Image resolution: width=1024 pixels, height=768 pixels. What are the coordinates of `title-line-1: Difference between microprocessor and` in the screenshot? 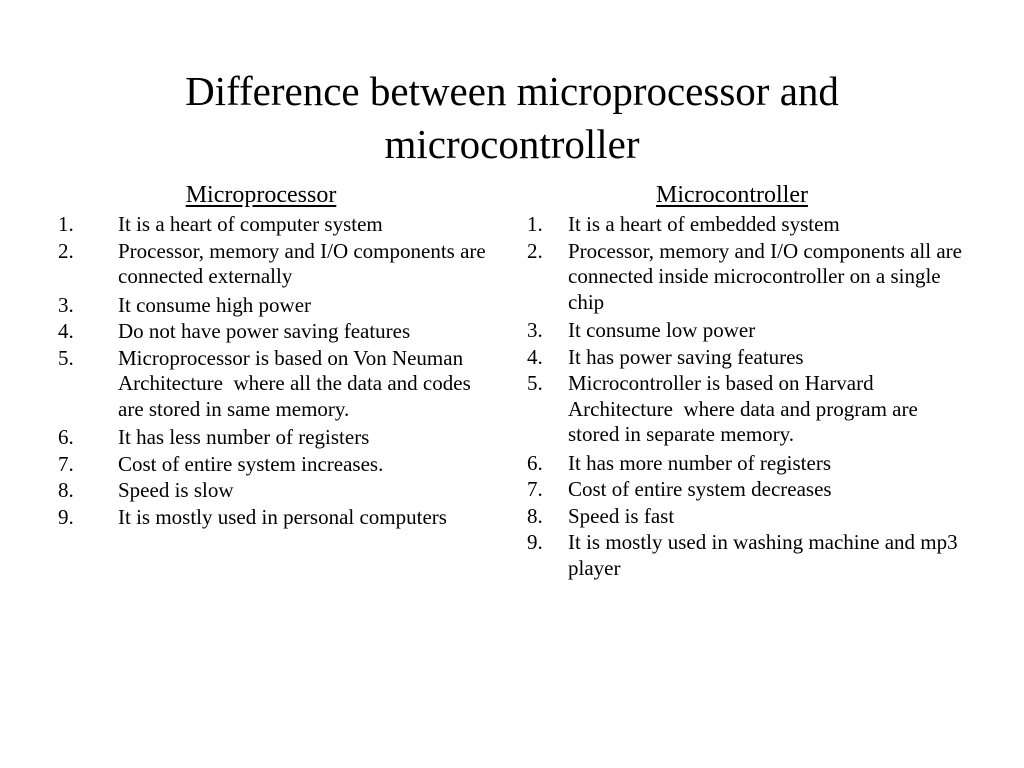 It's located at (512, 91).